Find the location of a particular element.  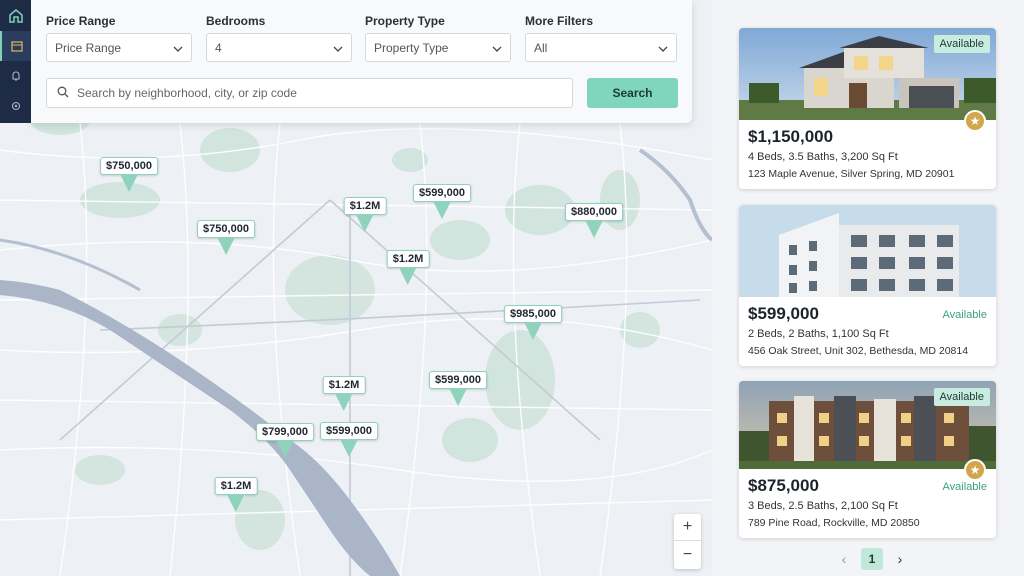

property-photo is located at coordinates (867, 251).